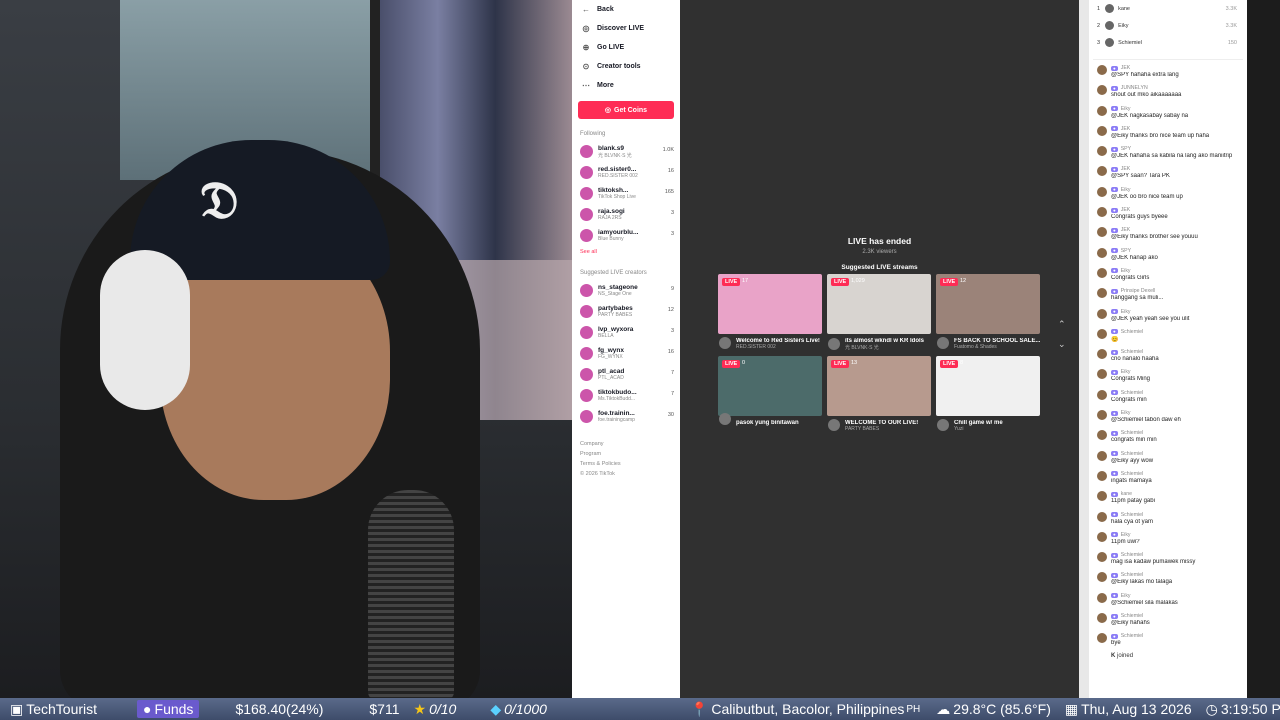 This screenshot has width=1280, height=720. What do you see at coordinates (770, 391) in the screenshot?
I see `stream-card: LIVE 0 pasok yung binitawan` at bounding box center [770, 391].